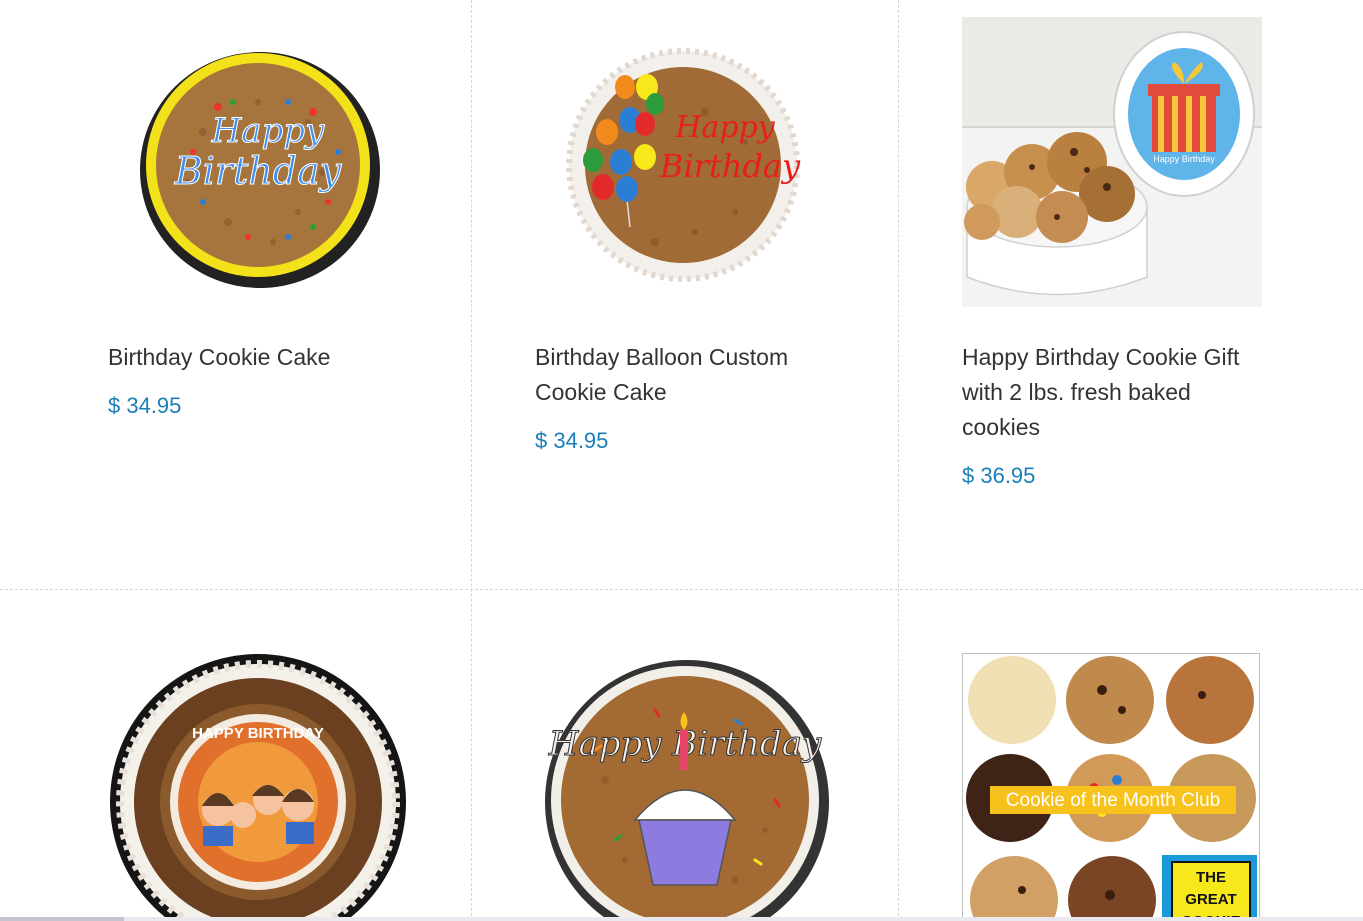 The image size is (1363, 921). Describe the element at coordinates (1184, 114) in the screenshot. I see `tin-lid: Happy Birthday` at that location.